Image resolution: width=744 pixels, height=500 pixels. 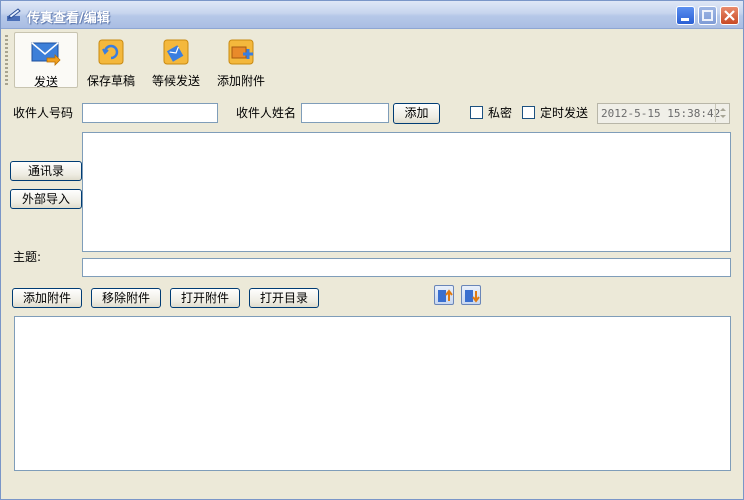 What do you see at coordinates (372, 59) in the screenshot?
I see `toolbar: 发送 保存草稿 等候发送 添加附件` at bounding box center [372, 59].